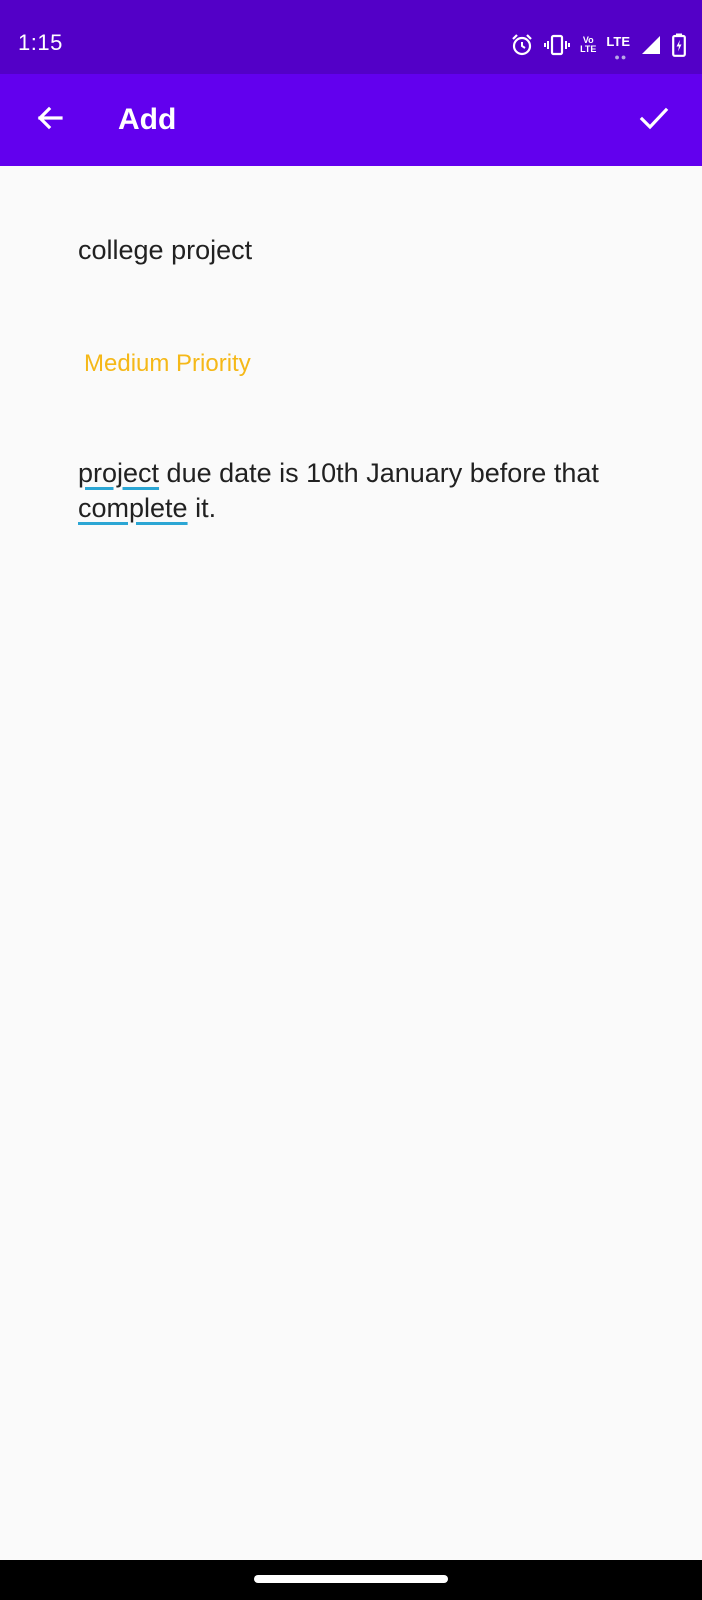 This screenshot has width=702, height=1600. Describe the element at coordinates (147, 119) in the screenshot. I see `page-title: Add` at that location.